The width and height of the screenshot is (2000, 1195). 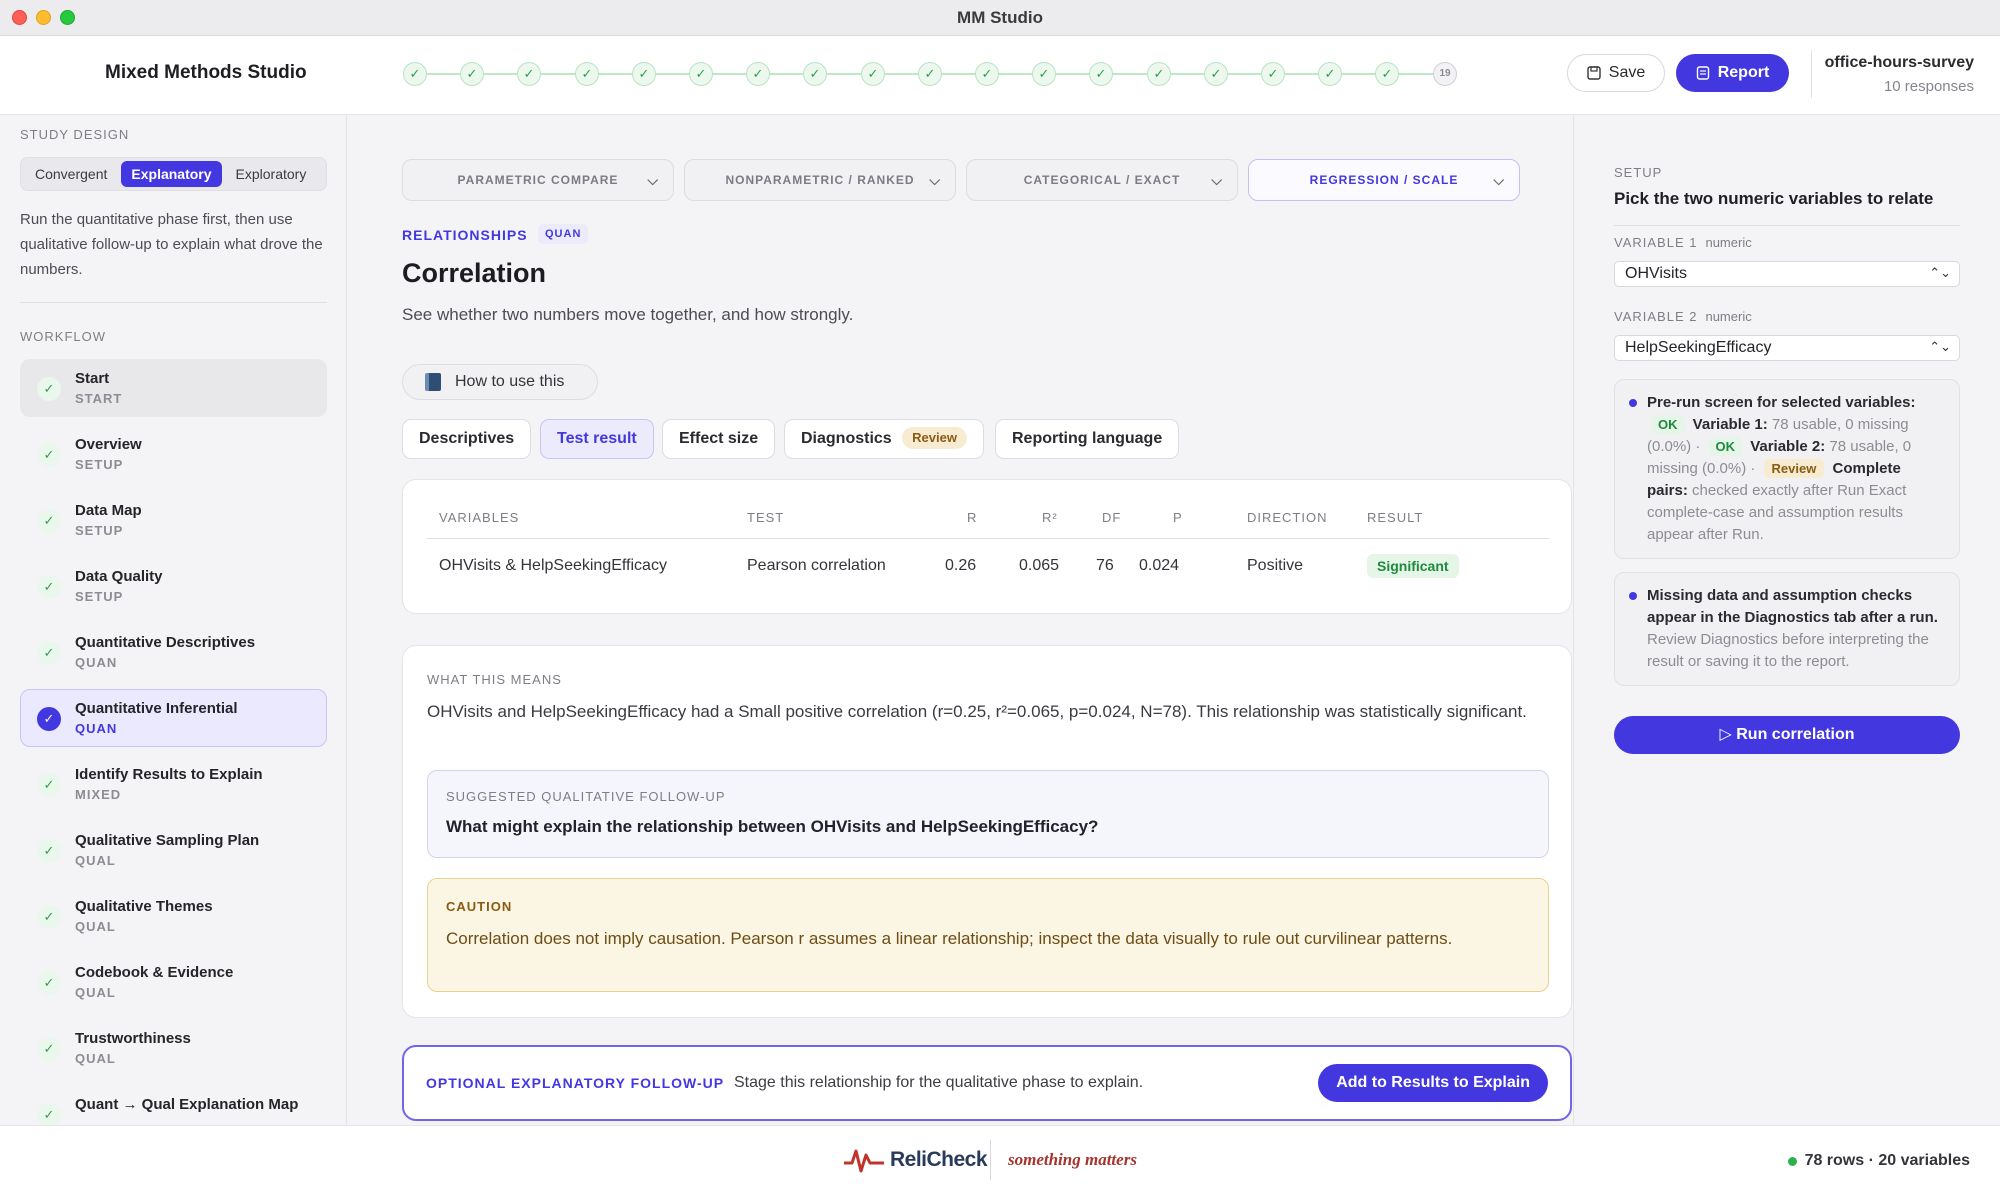 What do you see at coordinates (1811, 74) in the screenshot?
I see `header-divider` at bounding box center [1811, 74].